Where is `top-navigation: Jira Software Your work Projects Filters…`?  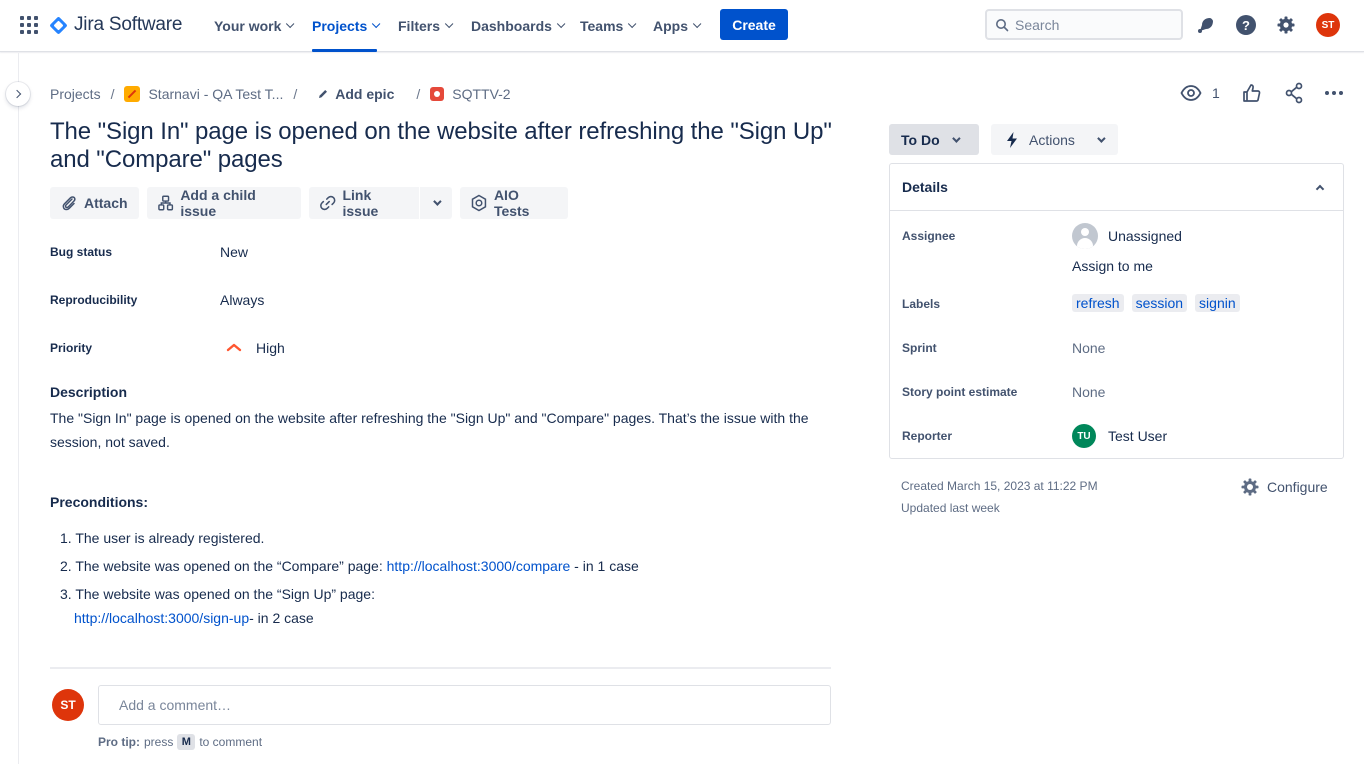 top-navigation: Jira Software Your work Projects Filters… is located at coordinates (682, 26).